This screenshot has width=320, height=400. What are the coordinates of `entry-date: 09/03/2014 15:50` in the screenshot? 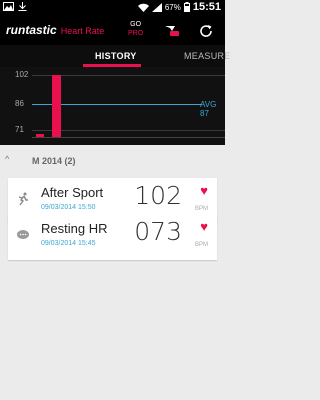 It's located at (68, 207).